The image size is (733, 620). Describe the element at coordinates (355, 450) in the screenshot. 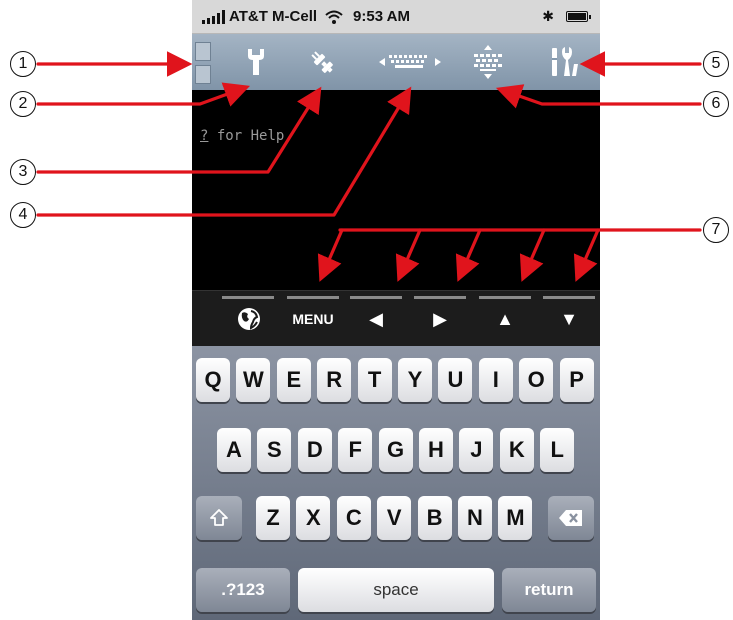

I see `key-f: F` at that location.